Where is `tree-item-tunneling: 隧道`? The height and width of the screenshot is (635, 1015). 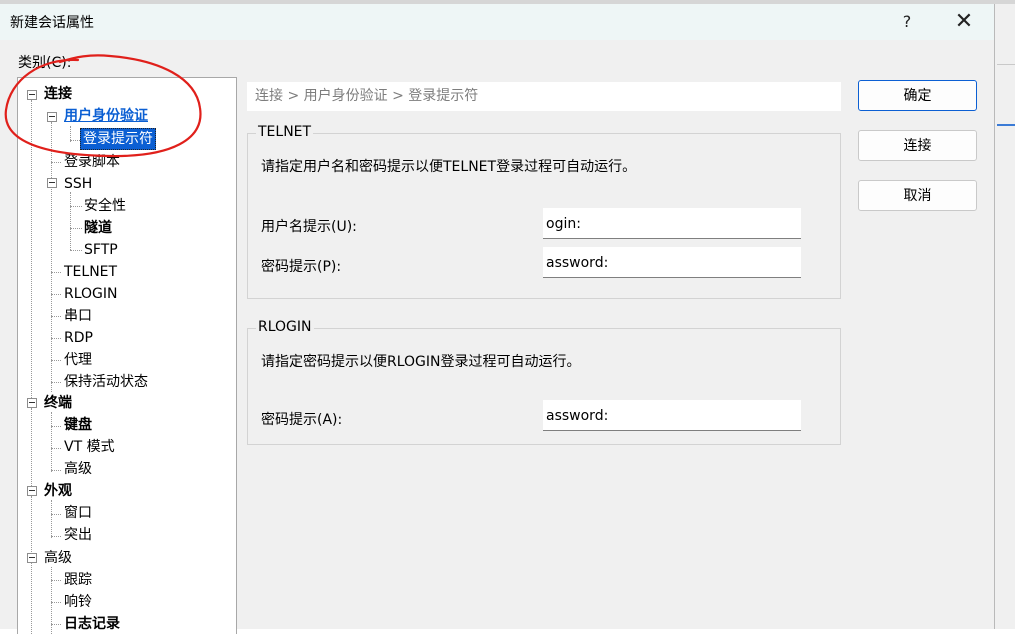
tree-item-tunneling: 隧道 is located at coordinates (98, 228).